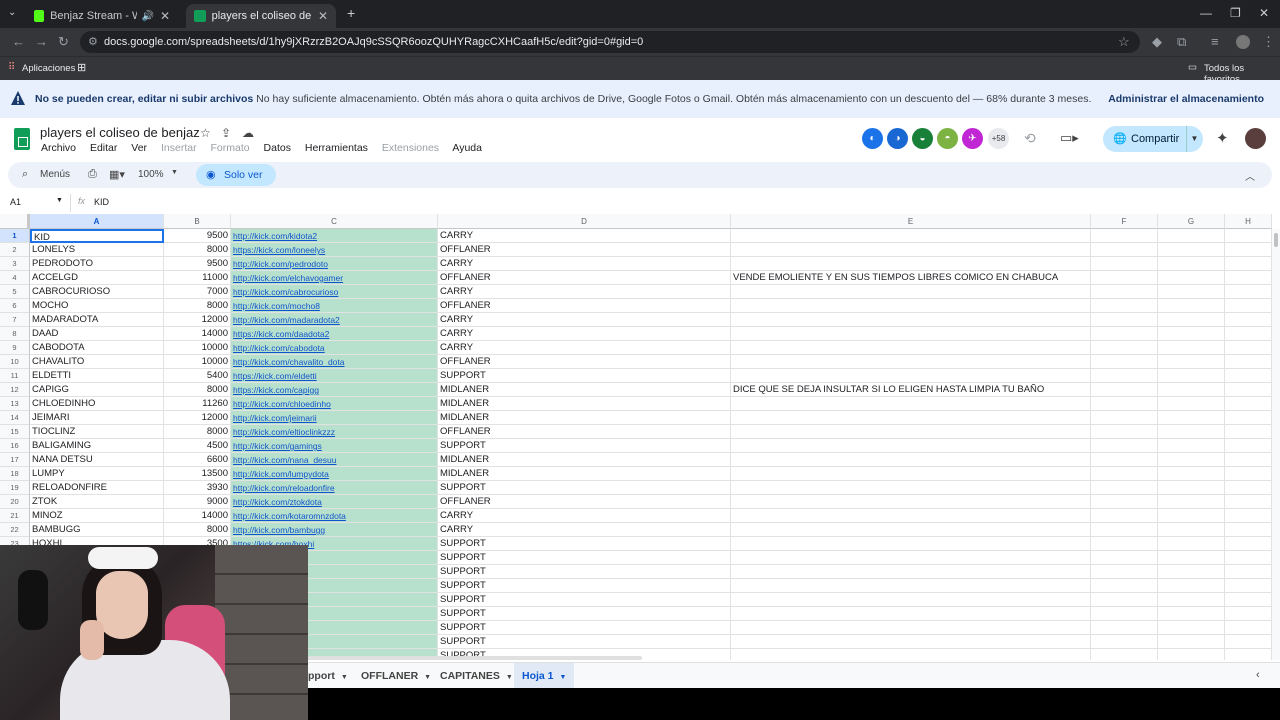  I want to click on document-title: players el coliseo de benjaz, so click(120, 132).